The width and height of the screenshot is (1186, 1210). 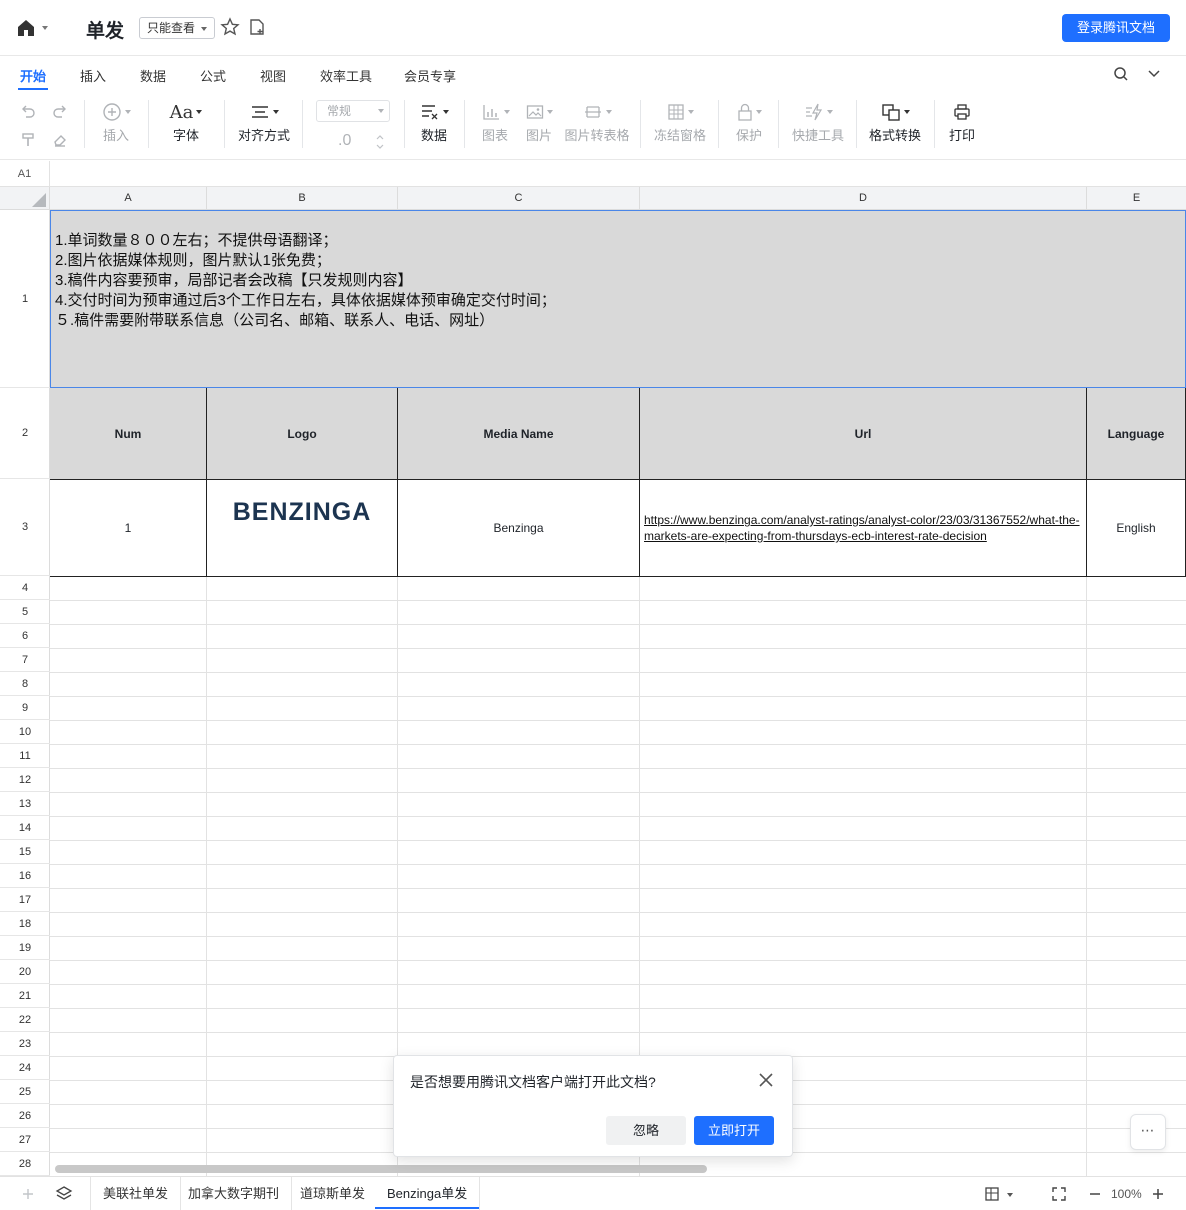 What do you see at coordinates (302, 528) in the screenshot?
I see `cell-logo: BENZINGA` at bounding box center [302, 528].